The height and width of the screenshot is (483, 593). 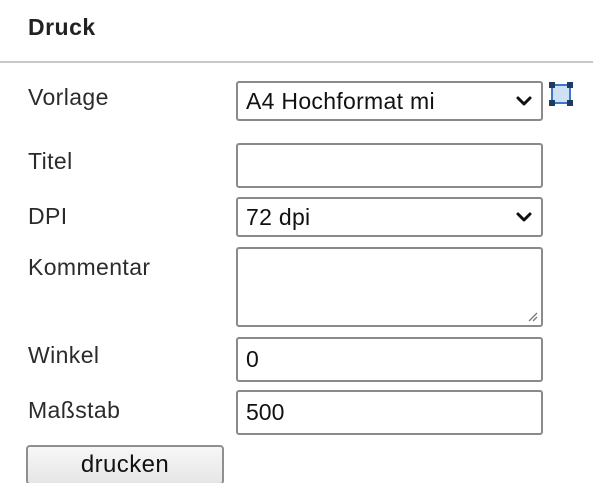 I want to click on dpi-selected-value: 72 dpi, so click(x=278, y=216).